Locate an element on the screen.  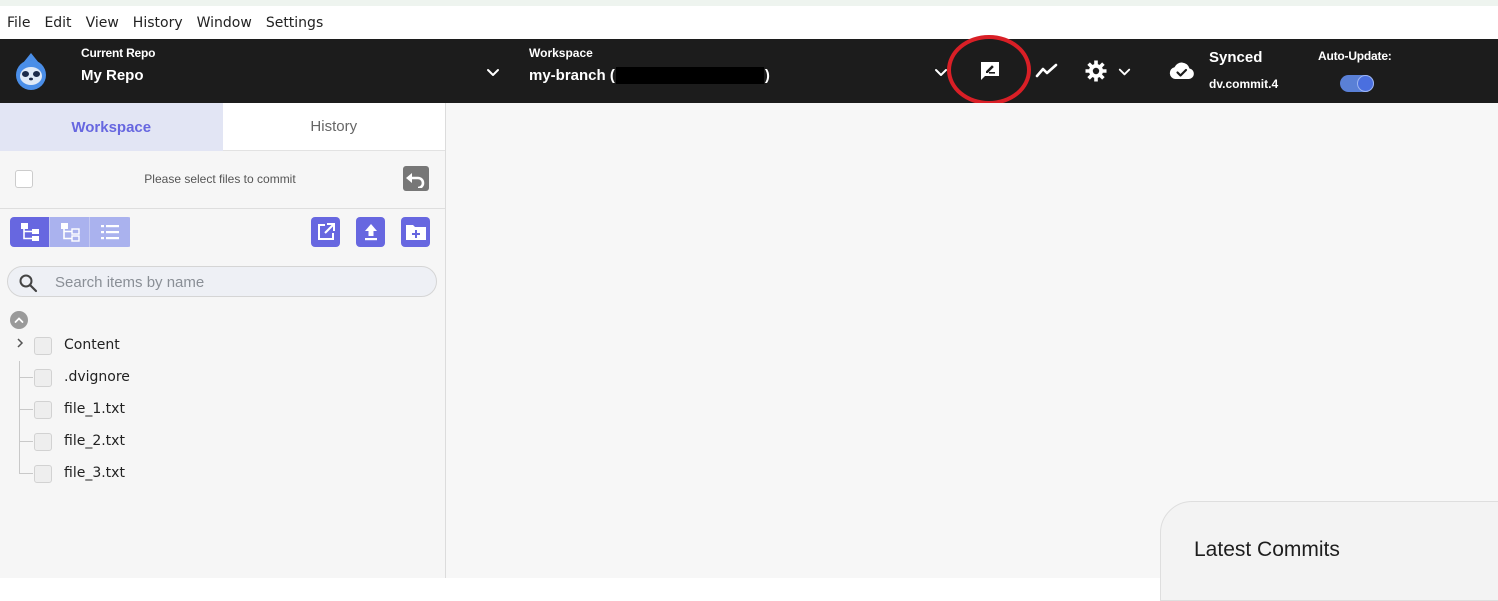
upload-icon is located at coordinates (370, 232).